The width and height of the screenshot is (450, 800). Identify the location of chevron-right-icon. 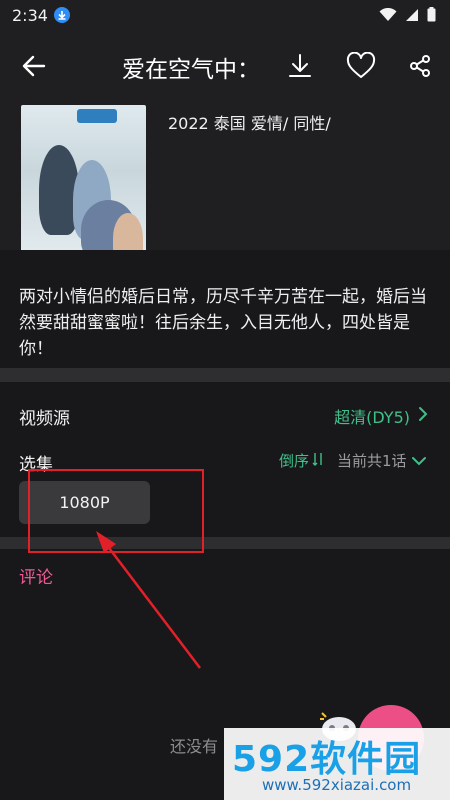
(423, 416).